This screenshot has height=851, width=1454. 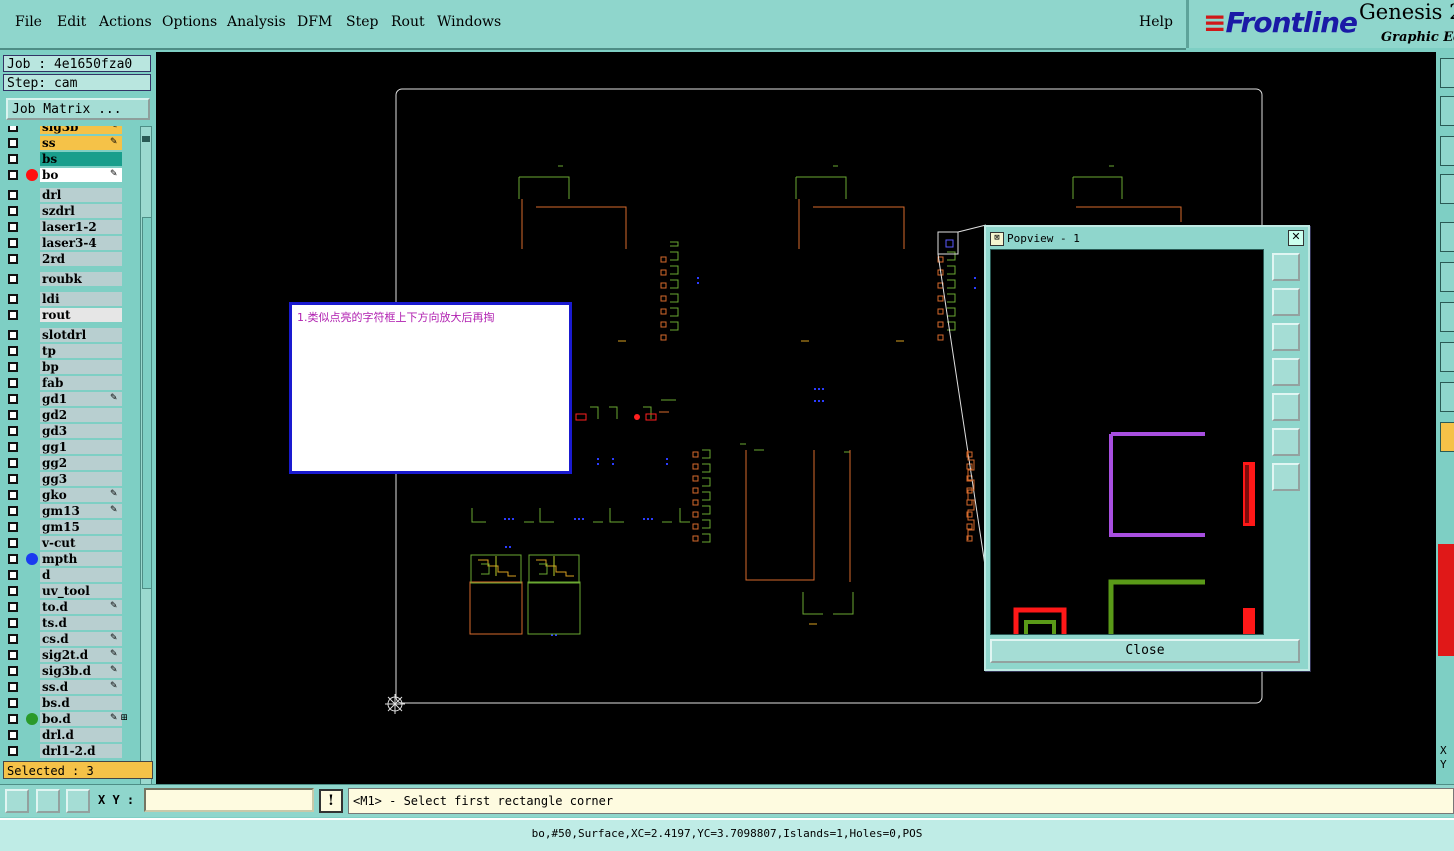 I want to click on layer-row: sig3b.d ✎, so click(x=70, y=671).